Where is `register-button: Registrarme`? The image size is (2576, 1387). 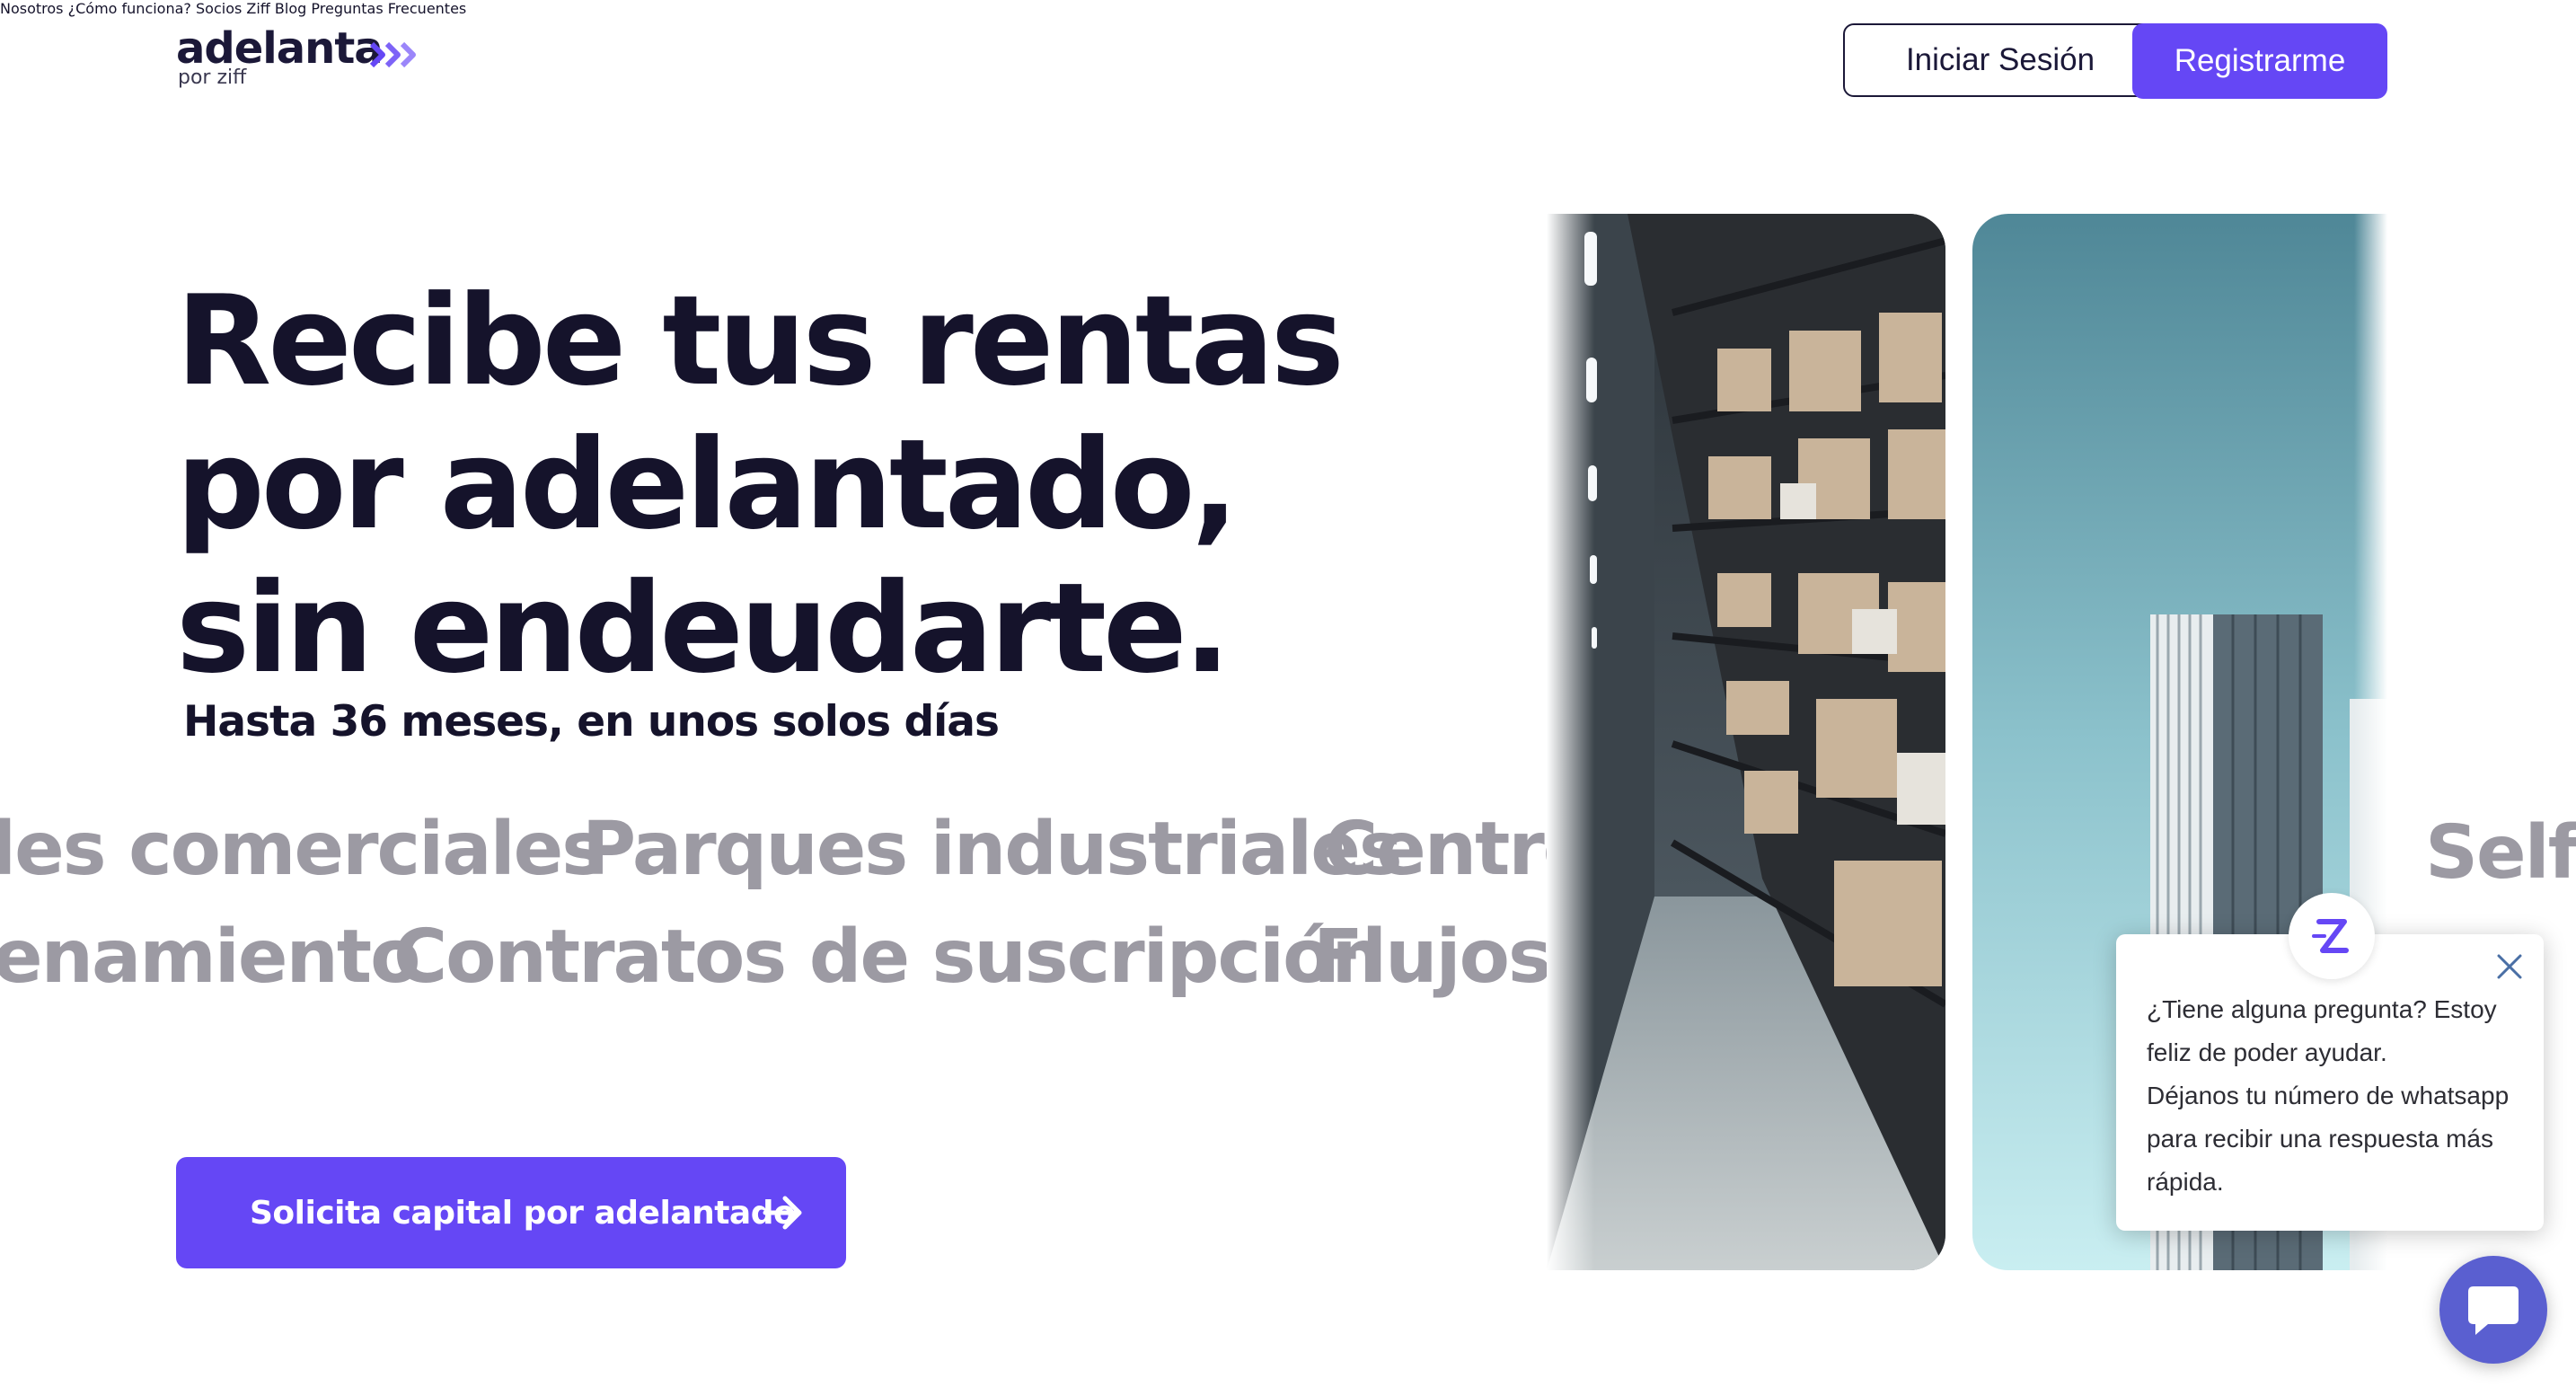 register-button: Registrarme is located at coordinates (2259, 61).